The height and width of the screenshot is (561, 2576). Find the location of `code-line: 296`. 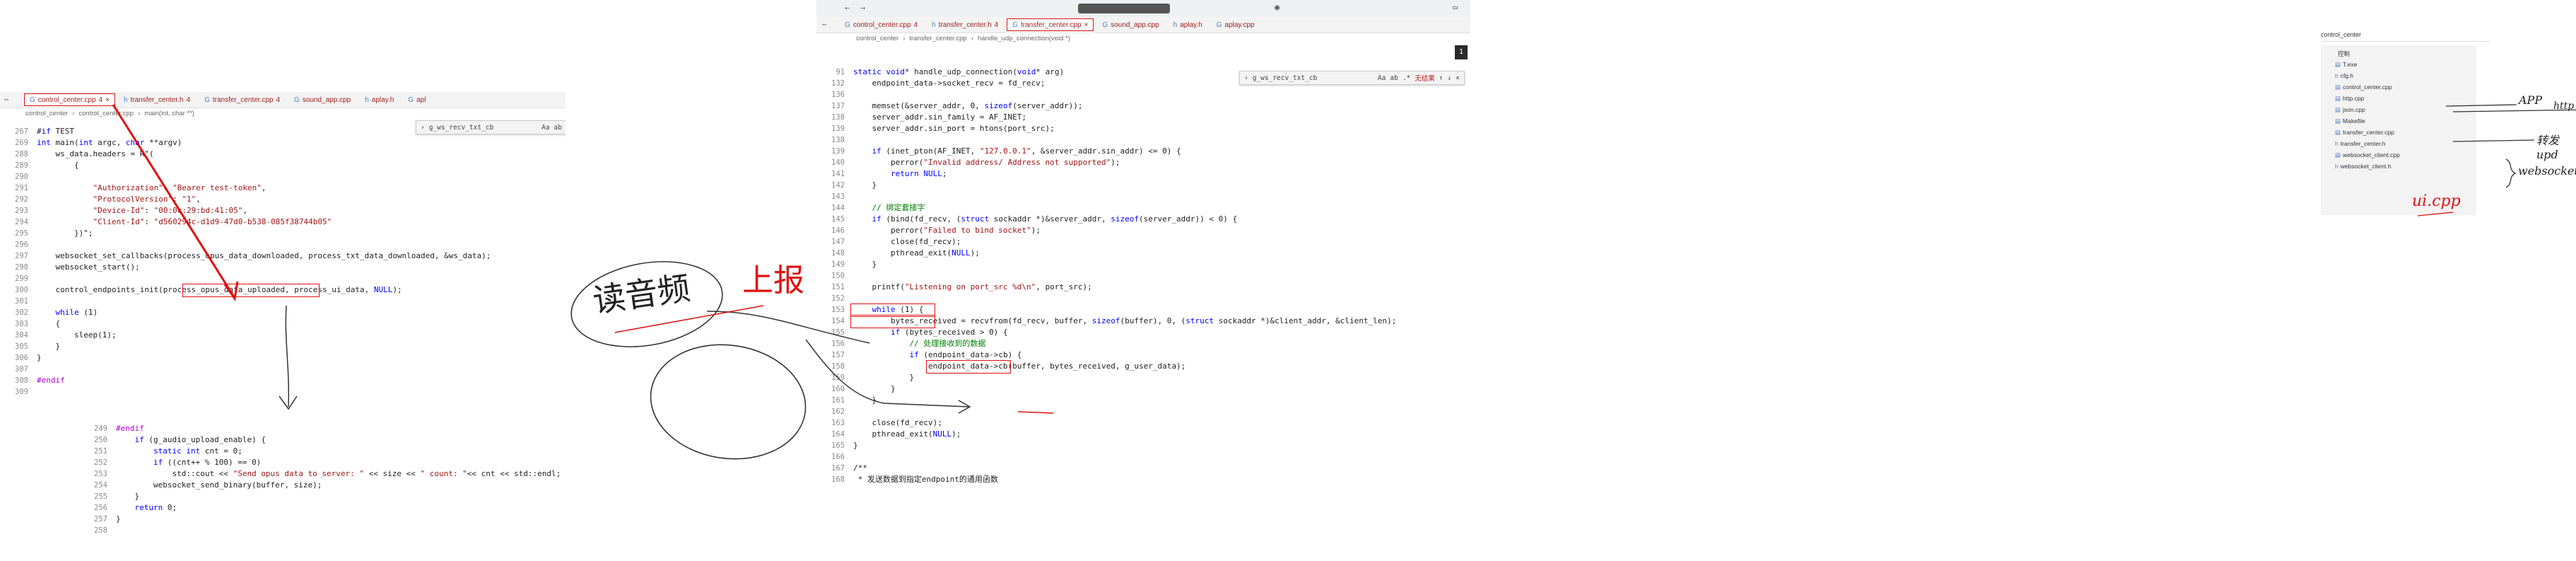

code-line: 296 is located at coordinates (283, 244).